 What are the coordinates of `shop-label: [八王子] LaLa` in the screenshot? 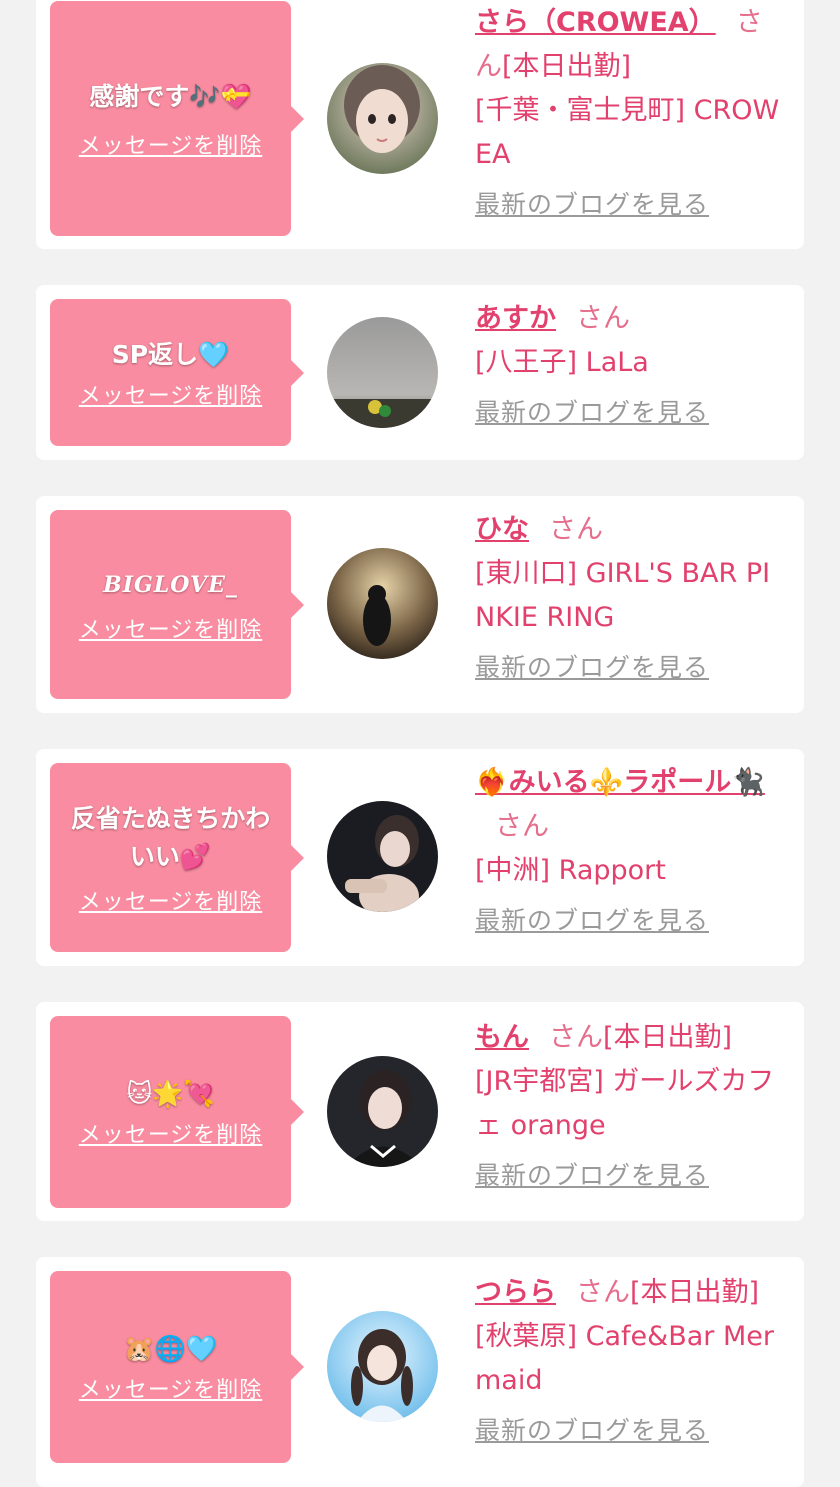 It's located at (562, 362).